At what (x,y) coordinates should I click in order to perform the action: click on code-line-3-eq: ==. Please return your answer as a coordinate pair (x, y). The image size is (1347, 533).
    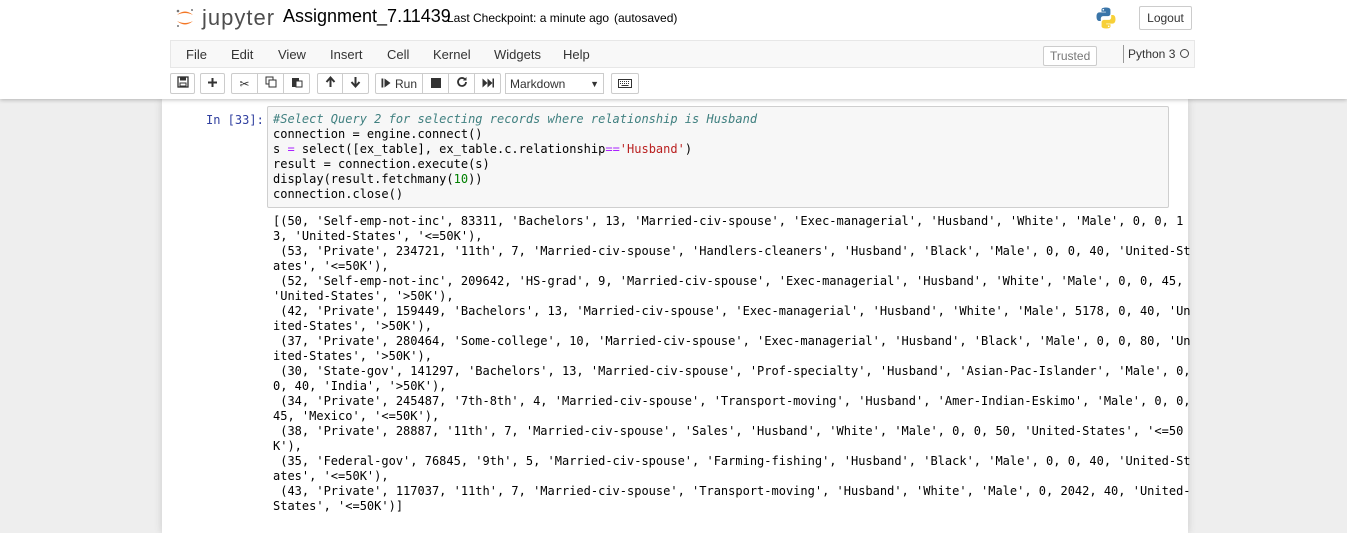
    Looking at the image, I should click on (612, 149).